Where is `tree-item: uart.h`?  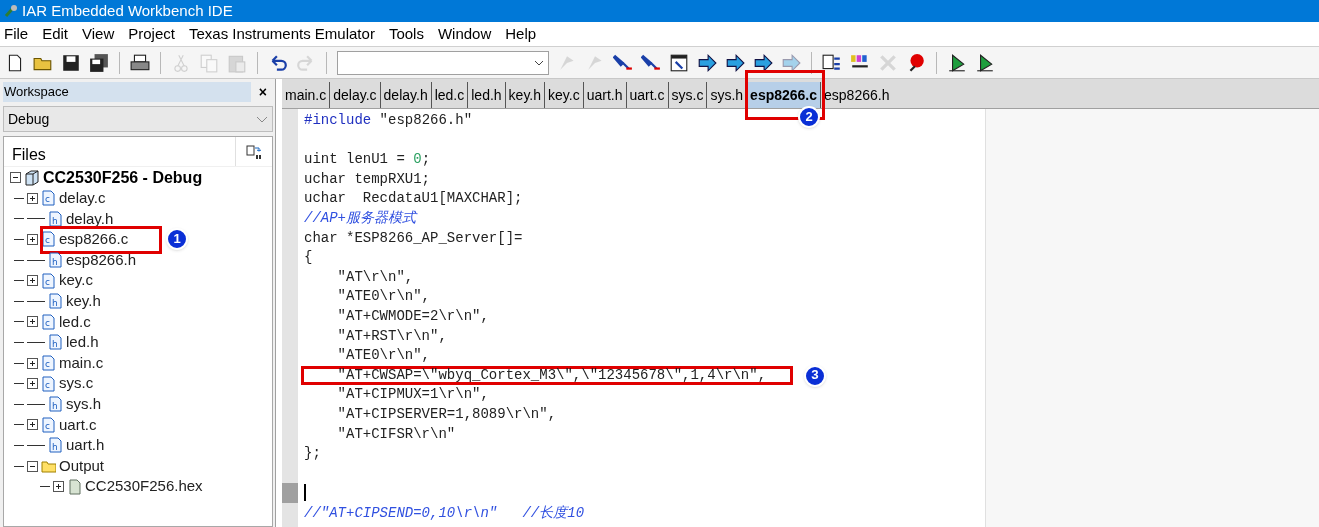
tree-item: uart.h is located at coordinates (85, 445).